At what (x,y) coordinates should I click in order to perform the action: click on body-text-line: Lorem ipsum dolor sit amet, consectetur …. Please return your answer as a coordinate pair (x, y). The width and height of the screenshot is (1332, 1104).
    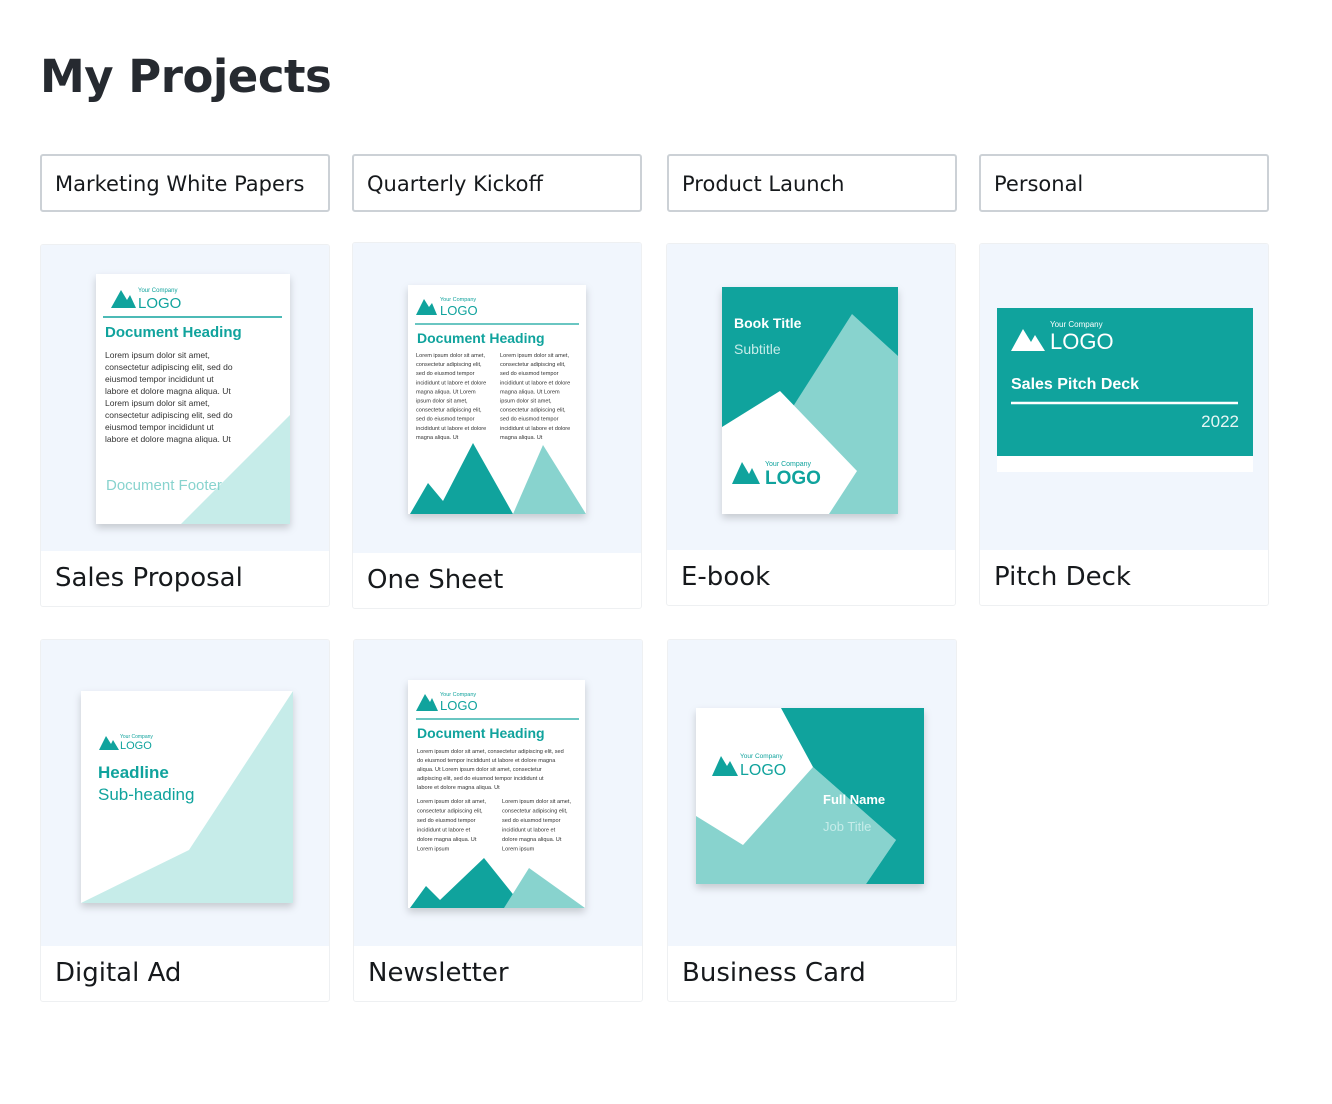
    Looking at the image, I should click on (490, 752).